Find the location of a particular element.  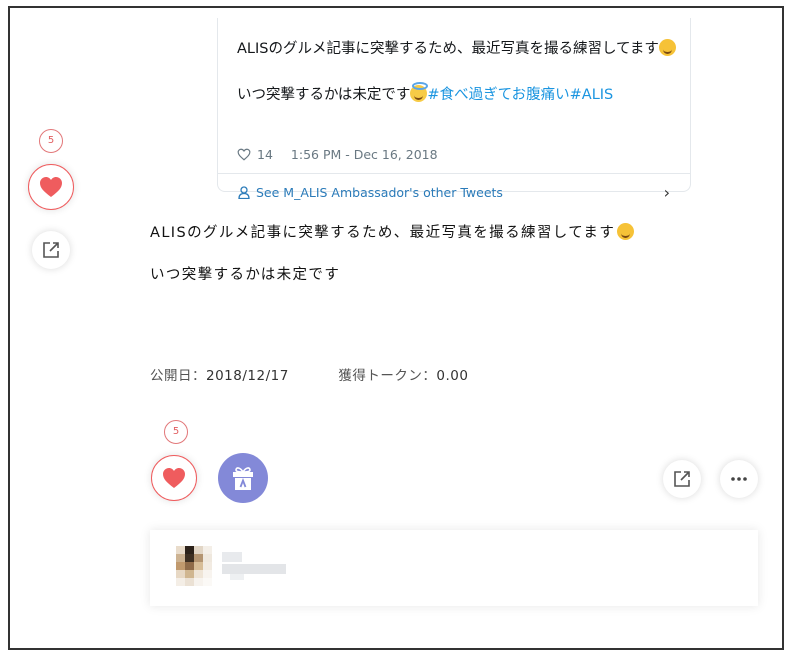

bottom-share-button is located at coordinates (682, 479).